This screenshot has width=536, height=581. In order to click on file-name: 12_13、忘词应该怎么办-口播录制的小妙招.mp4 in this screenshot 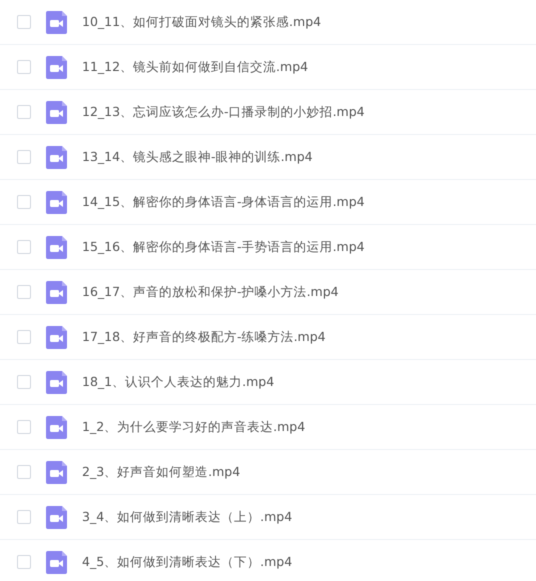, I will do `click(223, 112)`.